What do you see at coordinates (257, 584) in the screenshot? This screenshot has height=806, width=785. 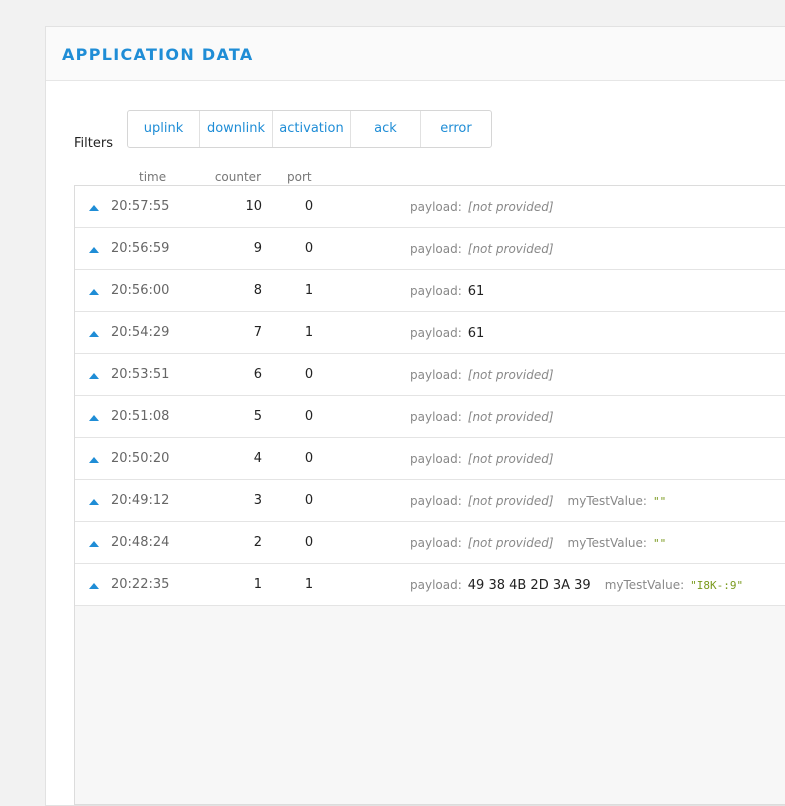 I see `message-counter: 1` at bounding box center [257, 584].